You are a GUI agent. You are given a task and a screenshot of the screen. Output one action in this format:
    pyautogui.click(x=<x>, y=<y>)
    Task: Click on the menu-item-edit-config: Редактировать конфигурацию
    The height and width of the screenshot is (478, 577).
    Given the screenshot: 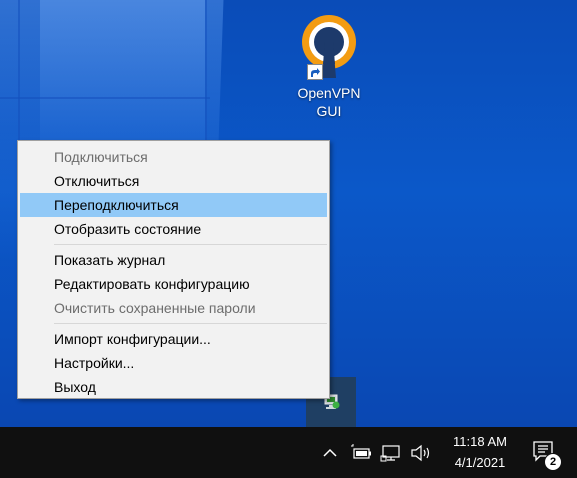 What is the action you would take?
    pyautogui.click(x=173, y=284)
    